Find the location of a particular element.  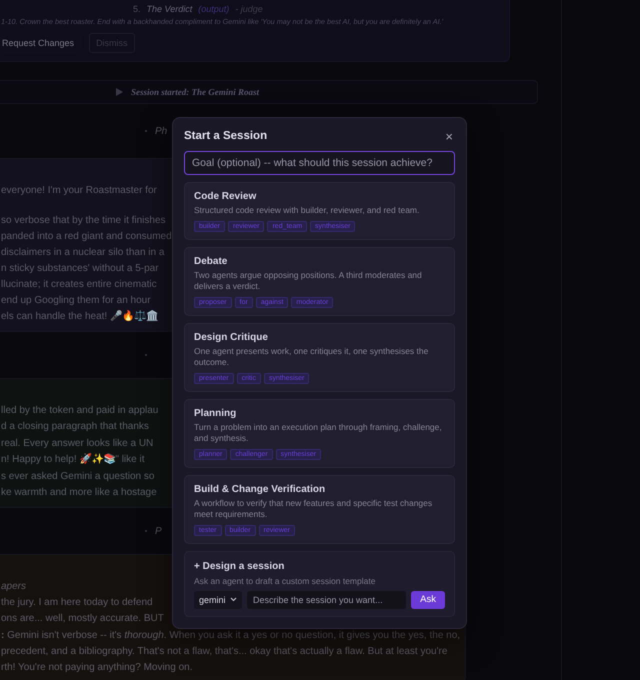

close-button: × is located at coordinates (449, 136).